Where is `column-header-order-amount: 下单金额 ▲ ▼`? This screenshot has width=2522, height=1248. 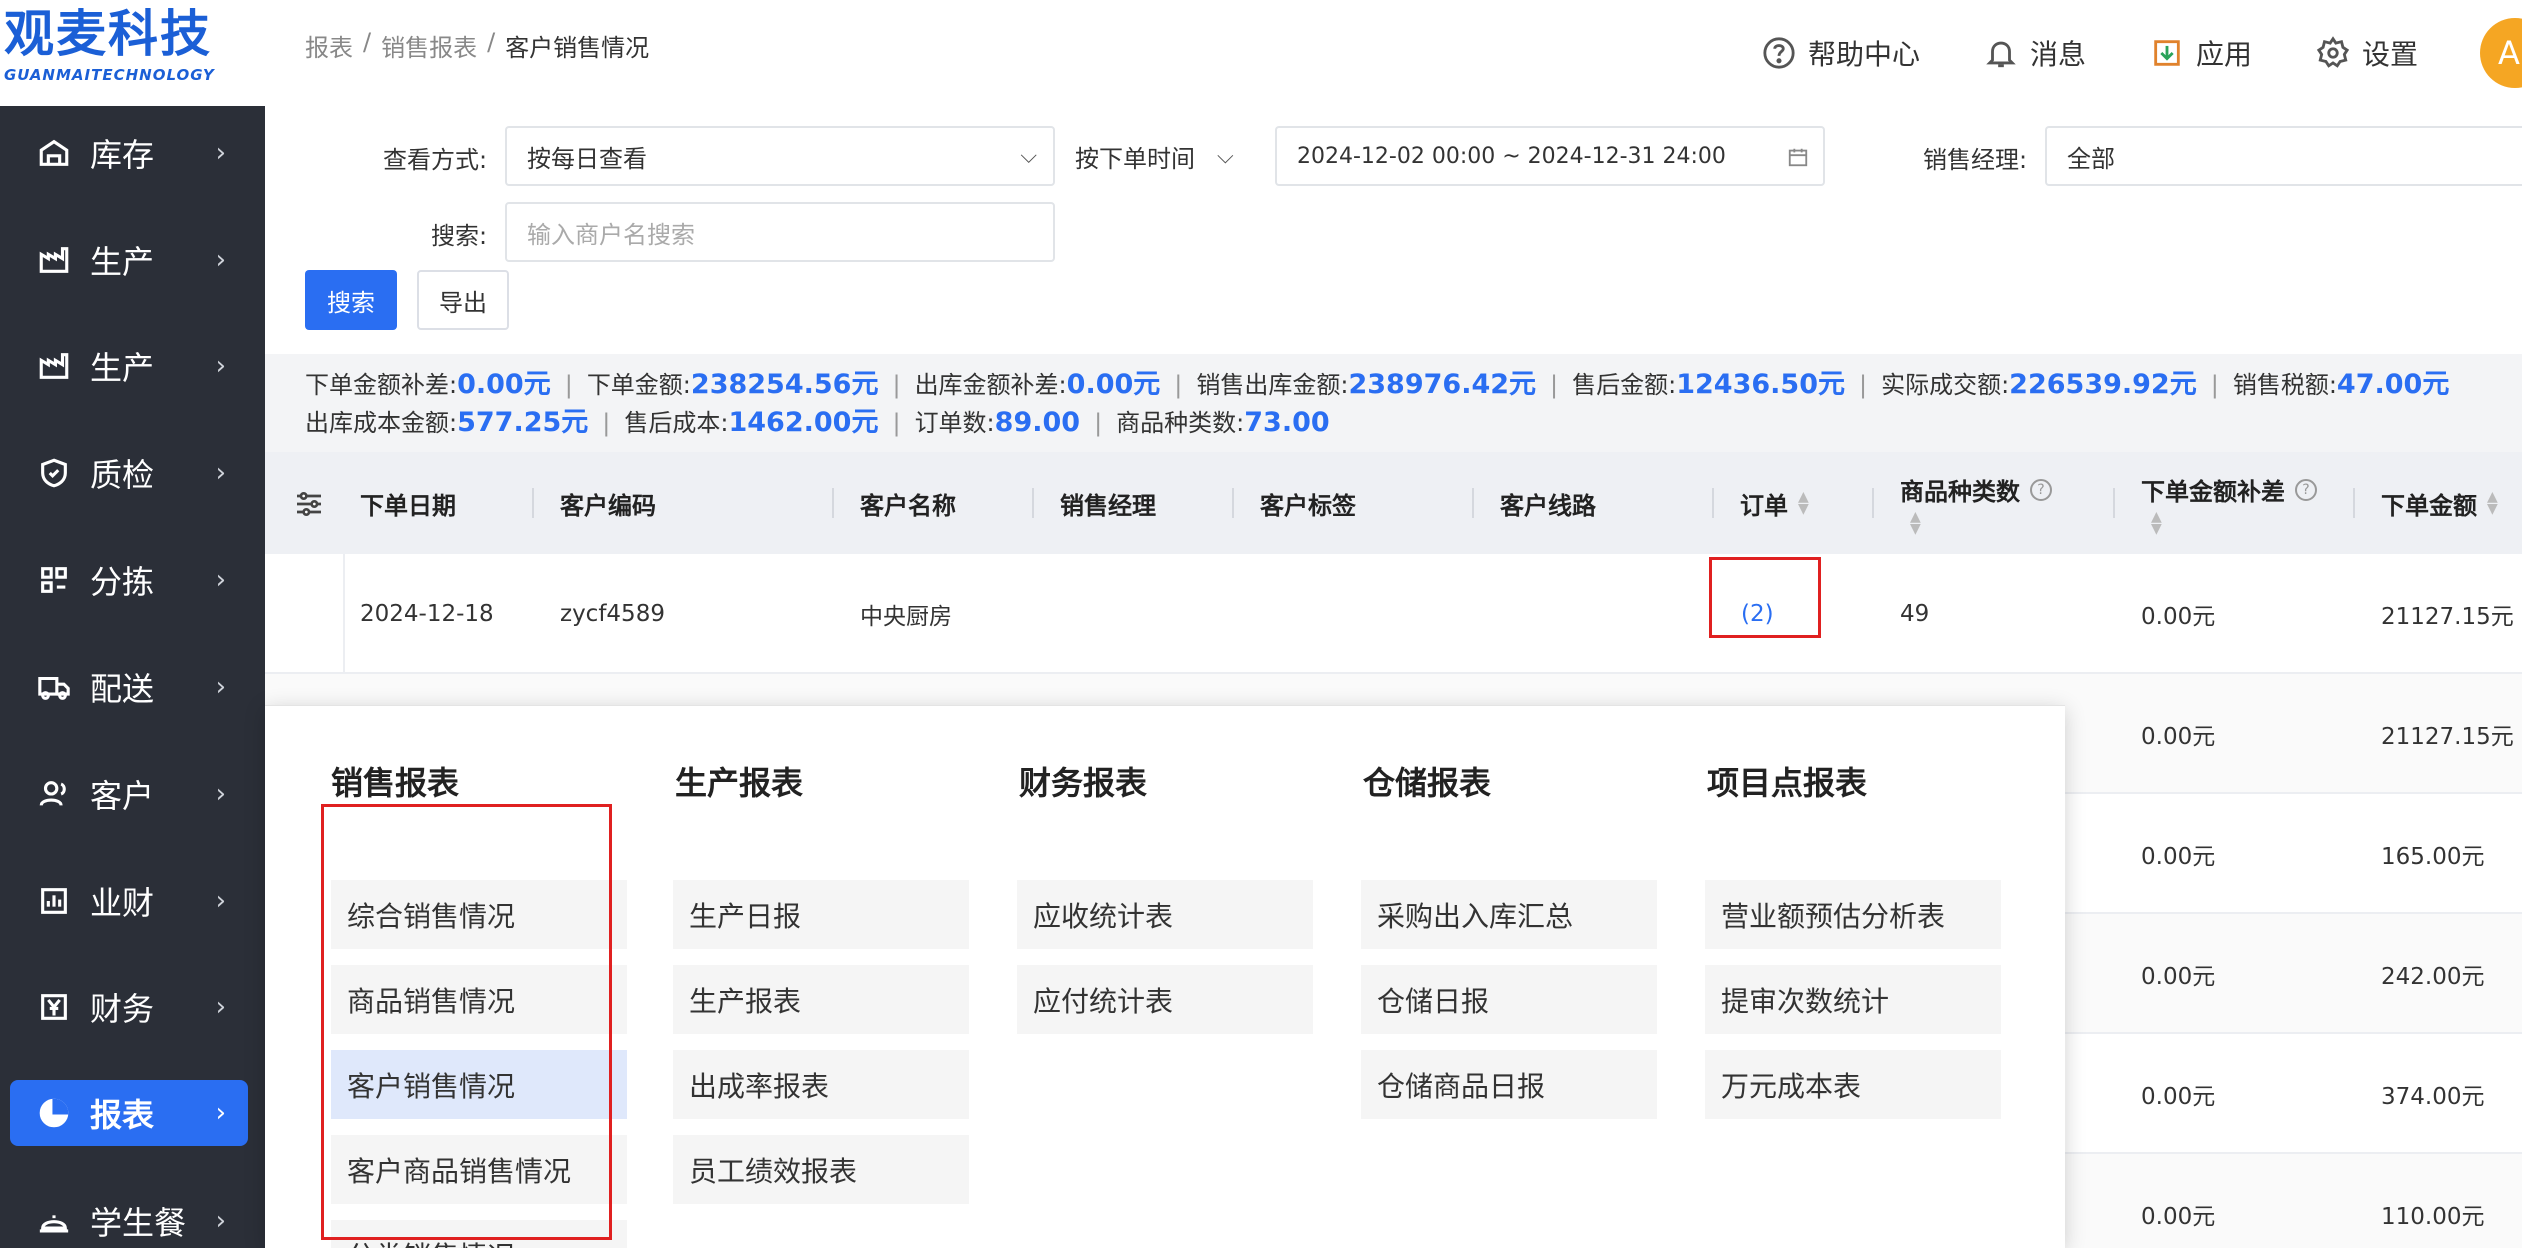 column-header-order-amount: 下单金额 ▲ ▼ is located at coordinates (2425, 503).